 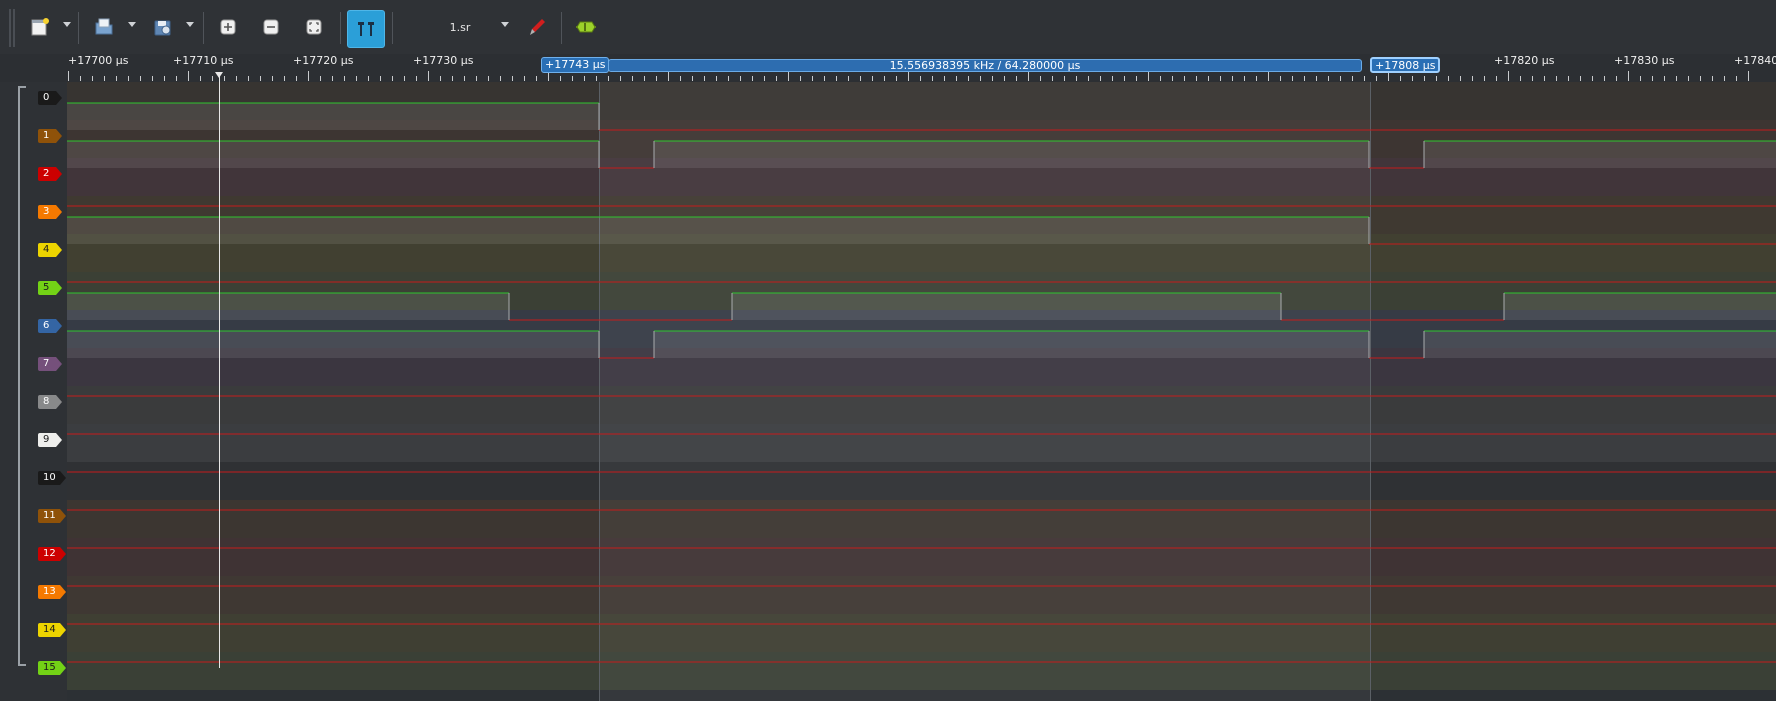 What do you see at coordinates (366, 29) in the screenshot?
I see `show-cursors-button` at bounding box center [366, 29].